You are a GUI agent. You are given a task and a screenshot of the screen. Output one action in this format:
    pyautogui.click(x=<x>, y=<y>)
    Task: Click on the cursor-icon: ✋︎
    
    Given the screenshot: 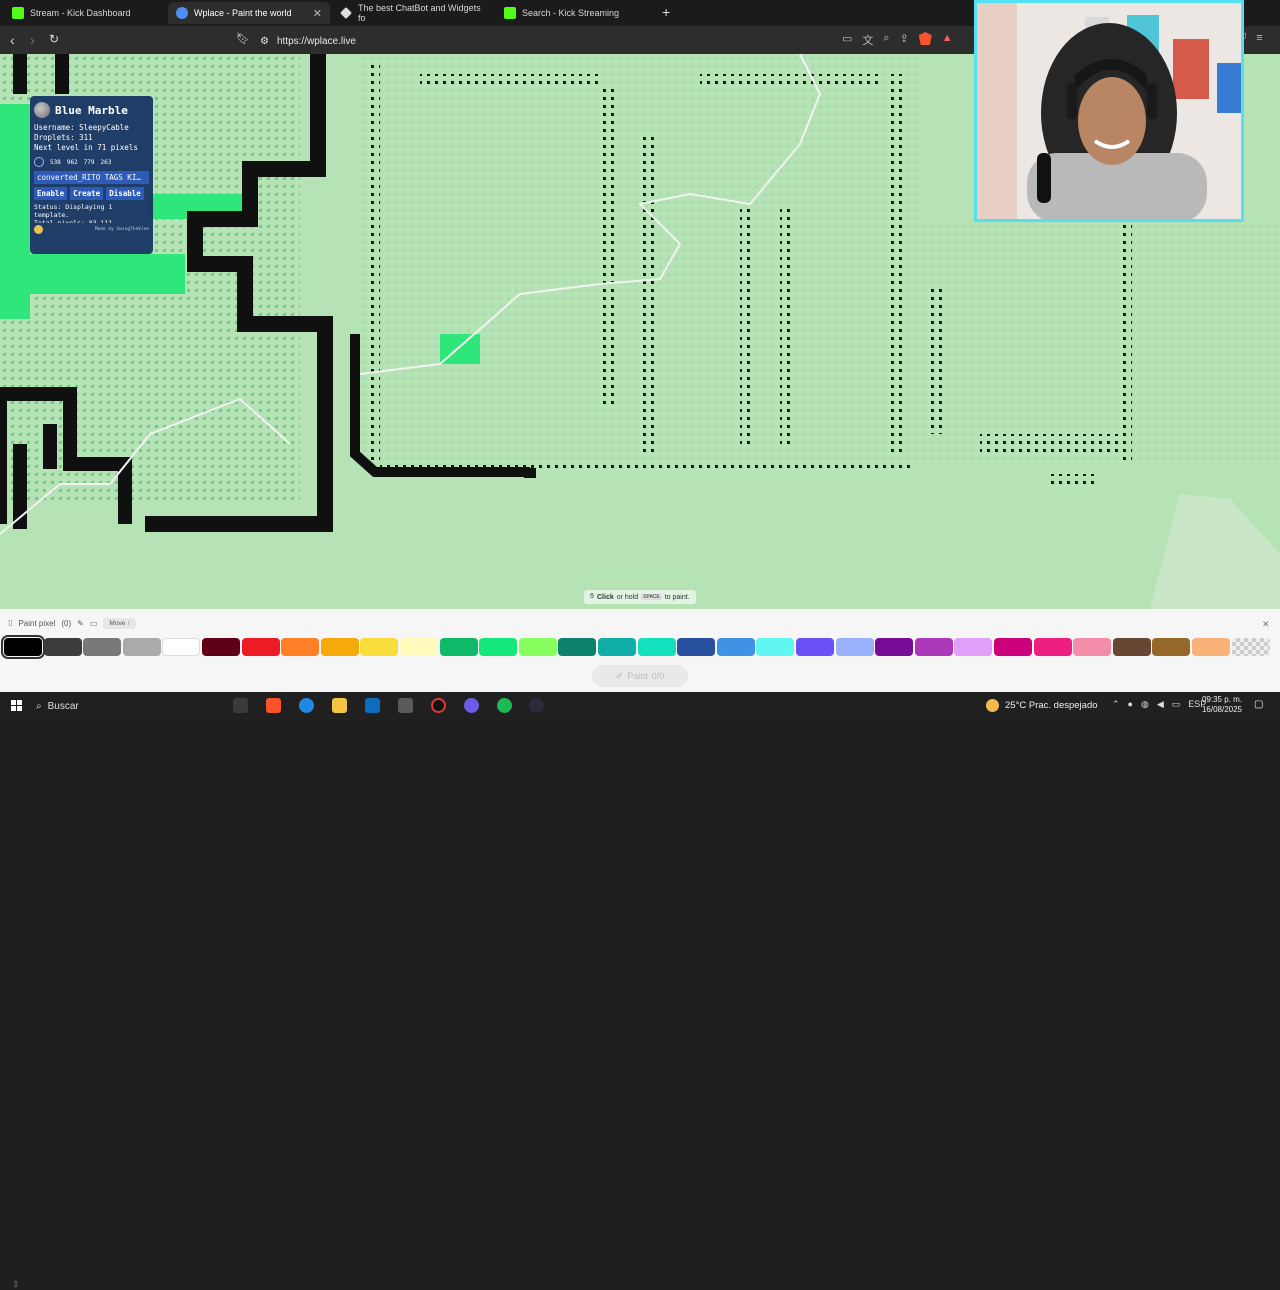 What is the action you would take?
    pyautogui.click(x=592, y=596)
    